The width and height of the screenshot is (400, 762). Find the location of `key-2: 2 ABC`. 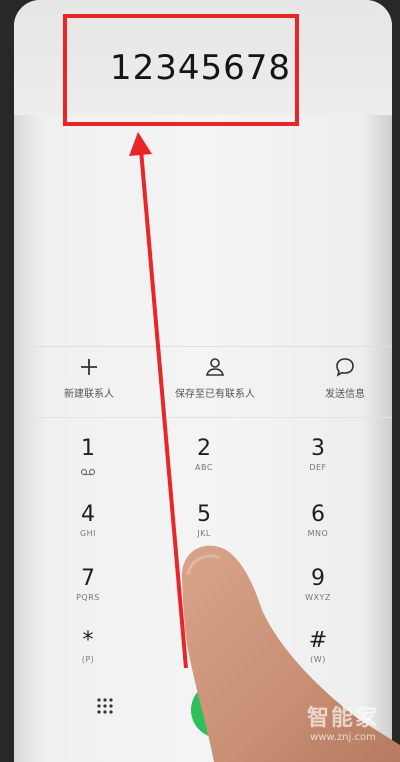

key-2: 2 ABC is located at coordinates (204, 455).